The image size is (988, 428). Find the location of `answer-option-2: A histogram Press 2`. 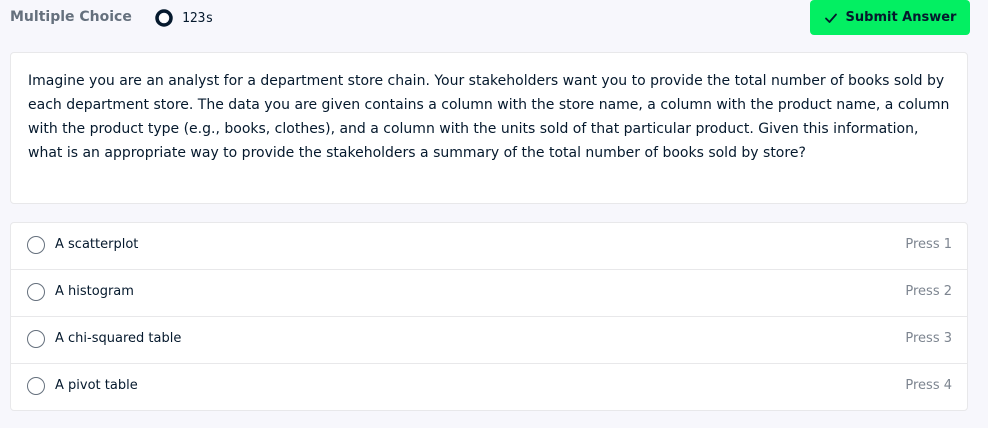

answer-option-2: A histogram Press 2 is located at coordinates (489, 293).